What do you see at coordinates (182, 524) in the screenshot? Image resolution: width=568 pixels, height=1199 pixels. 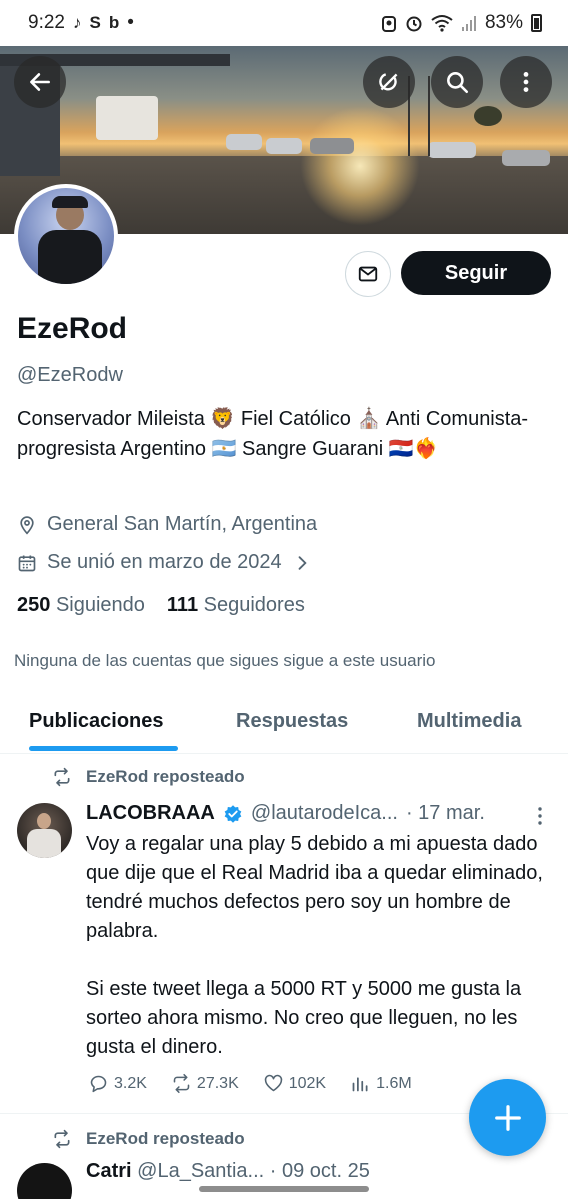 I see `location-text: General San Martín, Argentina` at bounding box center [182, 524].